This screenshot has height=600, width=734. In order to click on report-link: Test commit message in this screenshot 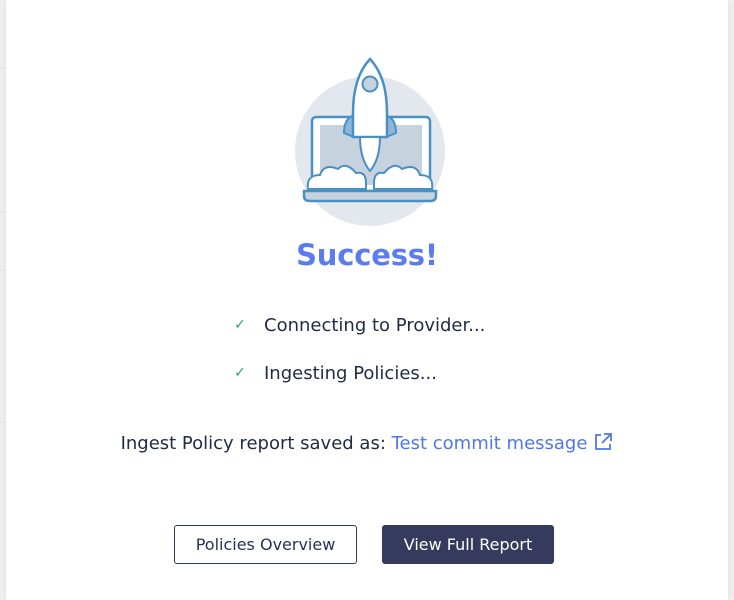, I will do `click(503, 443)`.